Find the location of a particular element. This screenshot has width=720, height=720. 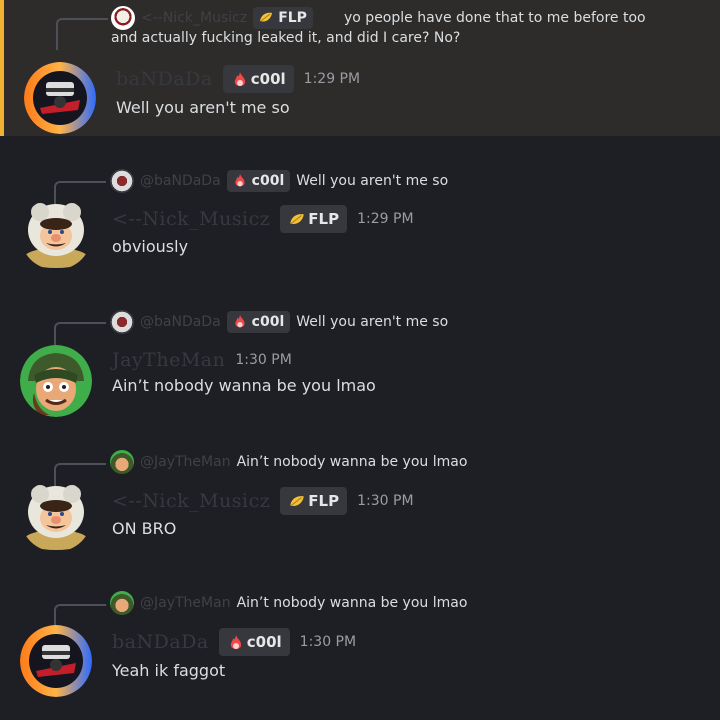

message-header: JayTheMan 1:30 PM is located at coordinates (202, 360).